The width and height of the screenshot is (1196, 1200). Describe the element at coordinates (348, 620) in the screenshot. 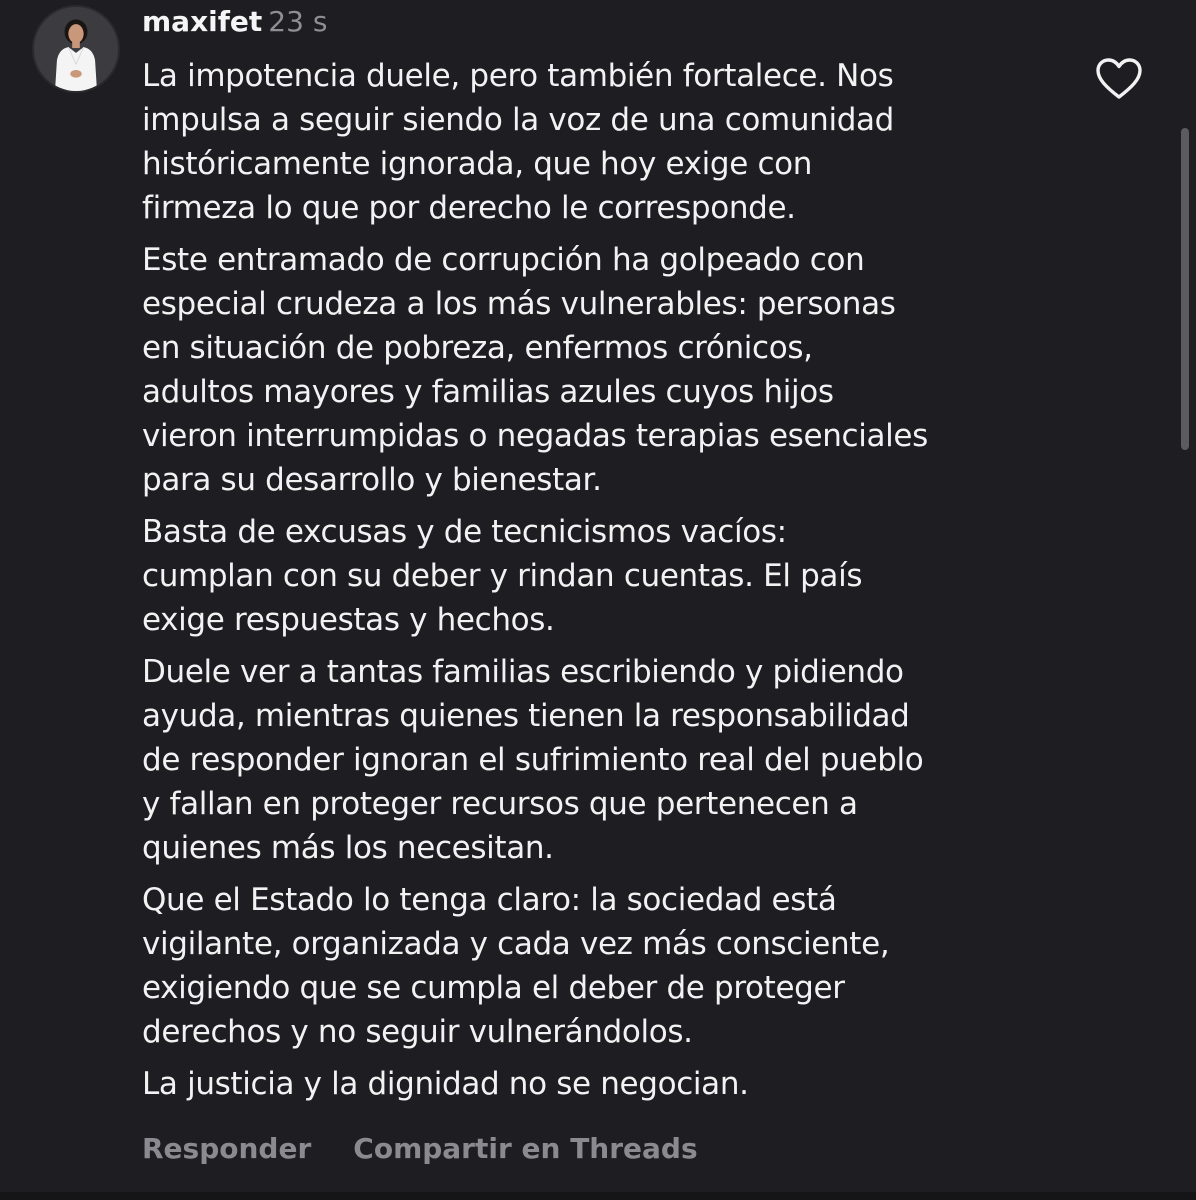

I see `comment-line: exige respuestas y hechos.` at that location.